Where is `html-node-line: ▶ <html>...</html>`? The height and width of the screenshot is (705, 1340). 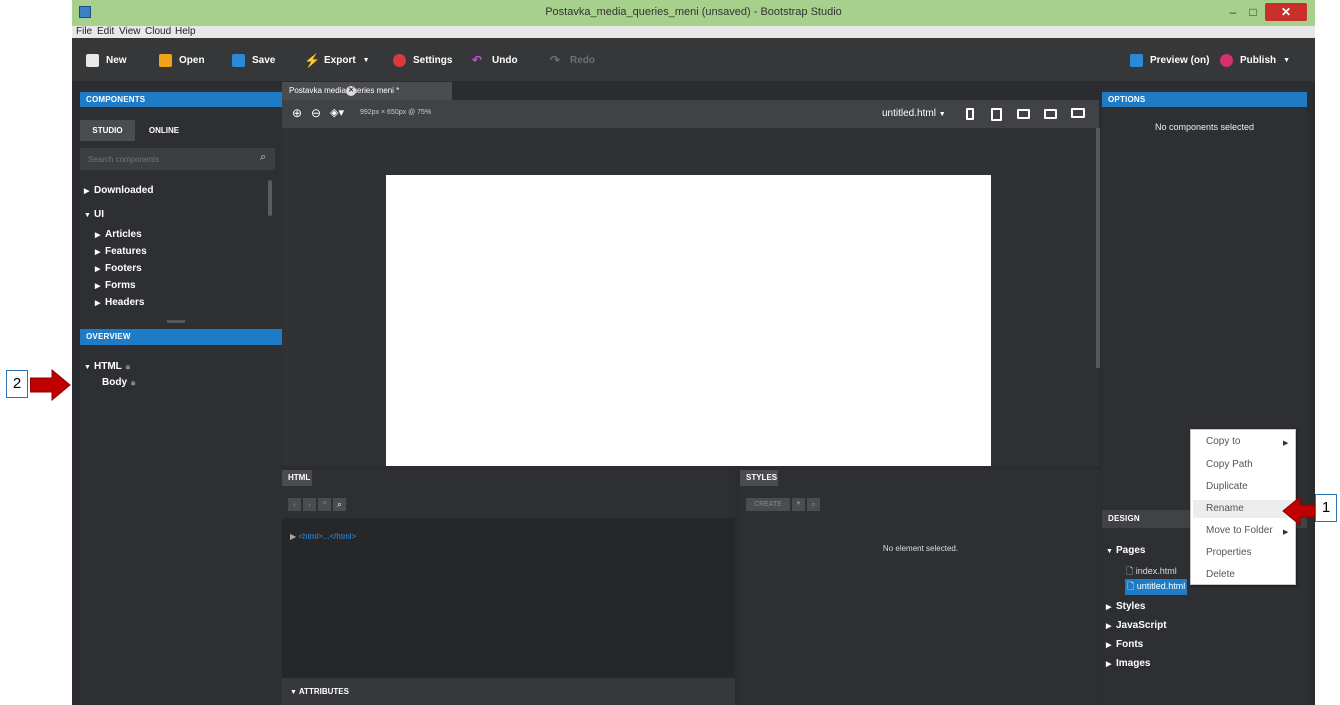 html-node-line: ▶ <html>...</html> is located at coordinates (323, 536).